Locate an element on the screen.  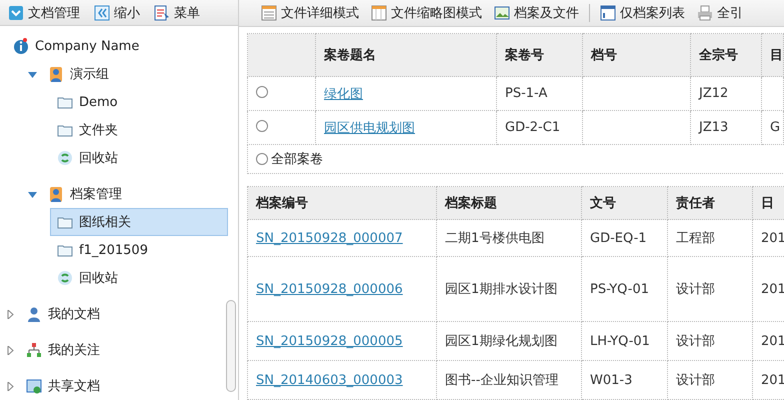
table-cell: 二期1号楼供电图 is located at coordinates (509, 238).